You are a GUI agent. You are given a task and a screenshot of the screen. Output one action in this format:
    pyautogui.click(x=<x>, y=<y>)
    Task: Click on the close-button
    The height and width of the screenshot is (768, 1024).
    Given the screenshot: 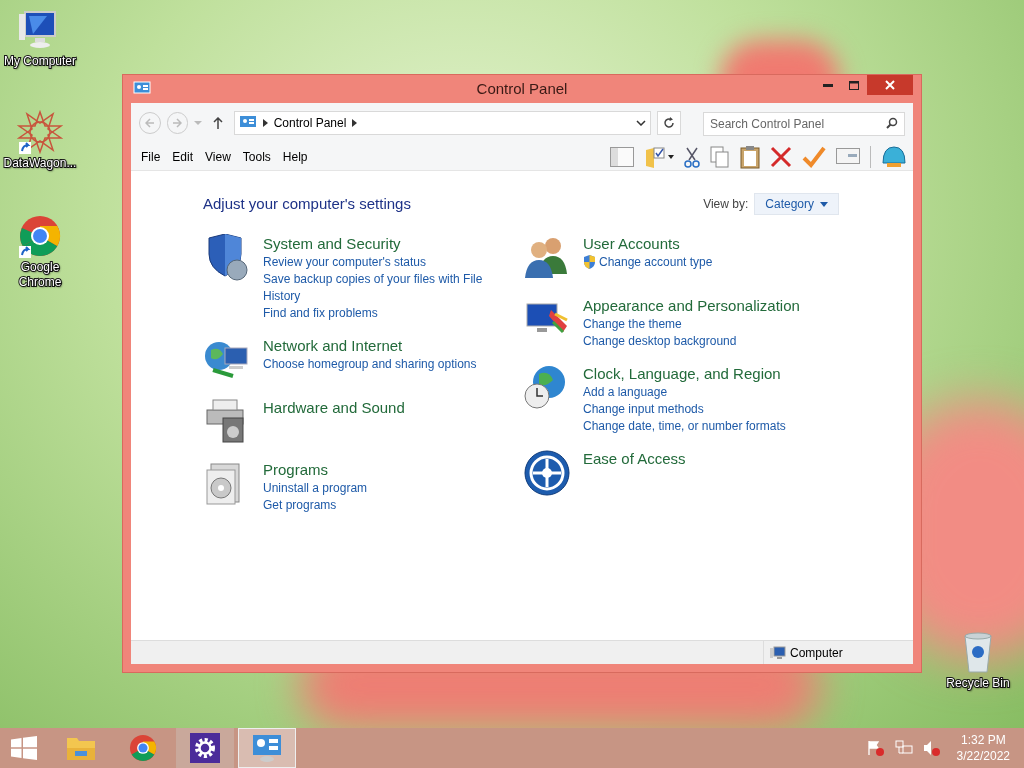 What is the action you would take?
    pyautogui.click(x=890, y=85)
    